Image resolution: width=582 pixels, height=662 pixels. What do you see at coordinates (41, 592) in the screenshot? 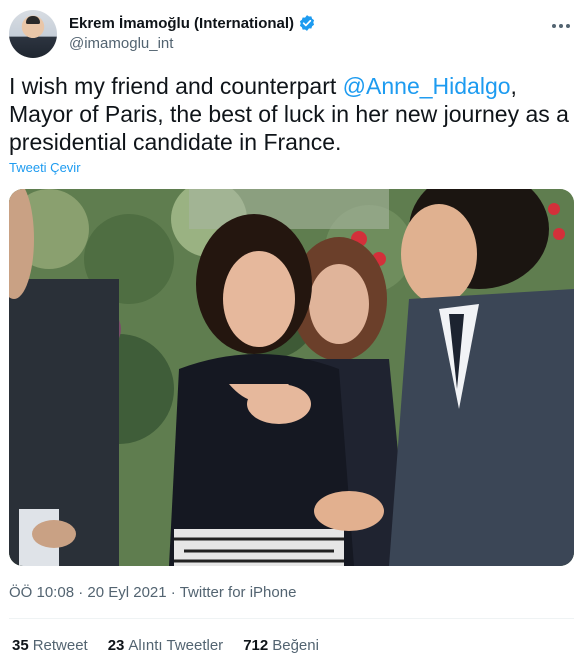
I see `tweet-time: ÖÖ 10:08` at bounding box center [41, 592].